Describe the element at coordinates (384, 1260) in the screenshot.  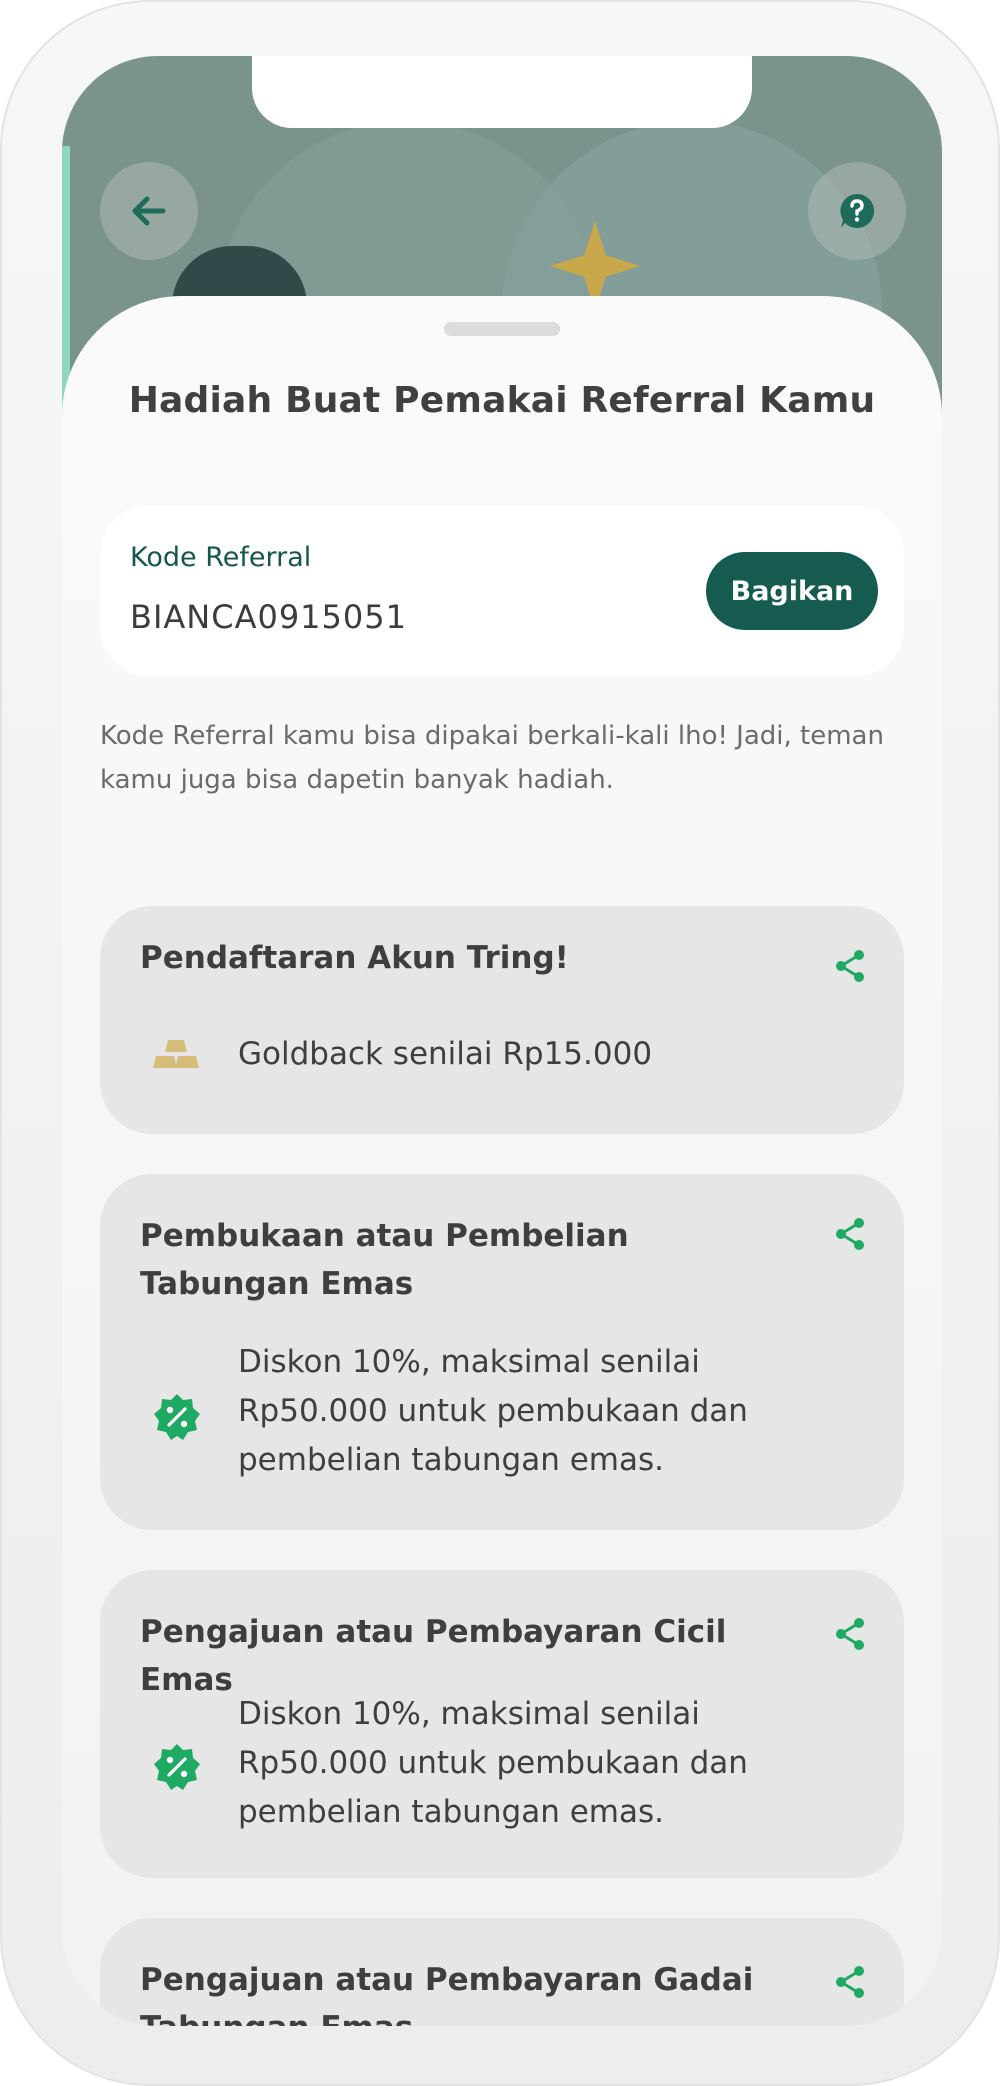
I see `reward-title: Pembukaan atau Pembelian Tabungan Emas` at that location.